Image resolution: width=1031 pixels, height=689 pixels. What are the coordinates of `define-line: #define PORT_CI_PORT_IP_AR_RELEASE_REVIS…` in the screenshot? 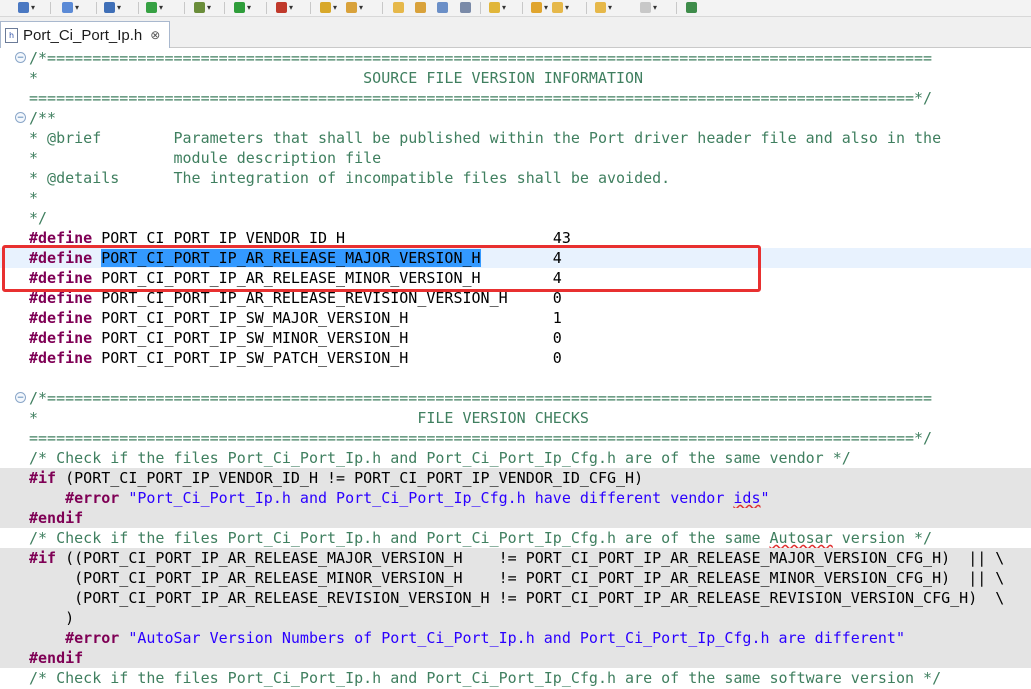 It's located at (515, 298).